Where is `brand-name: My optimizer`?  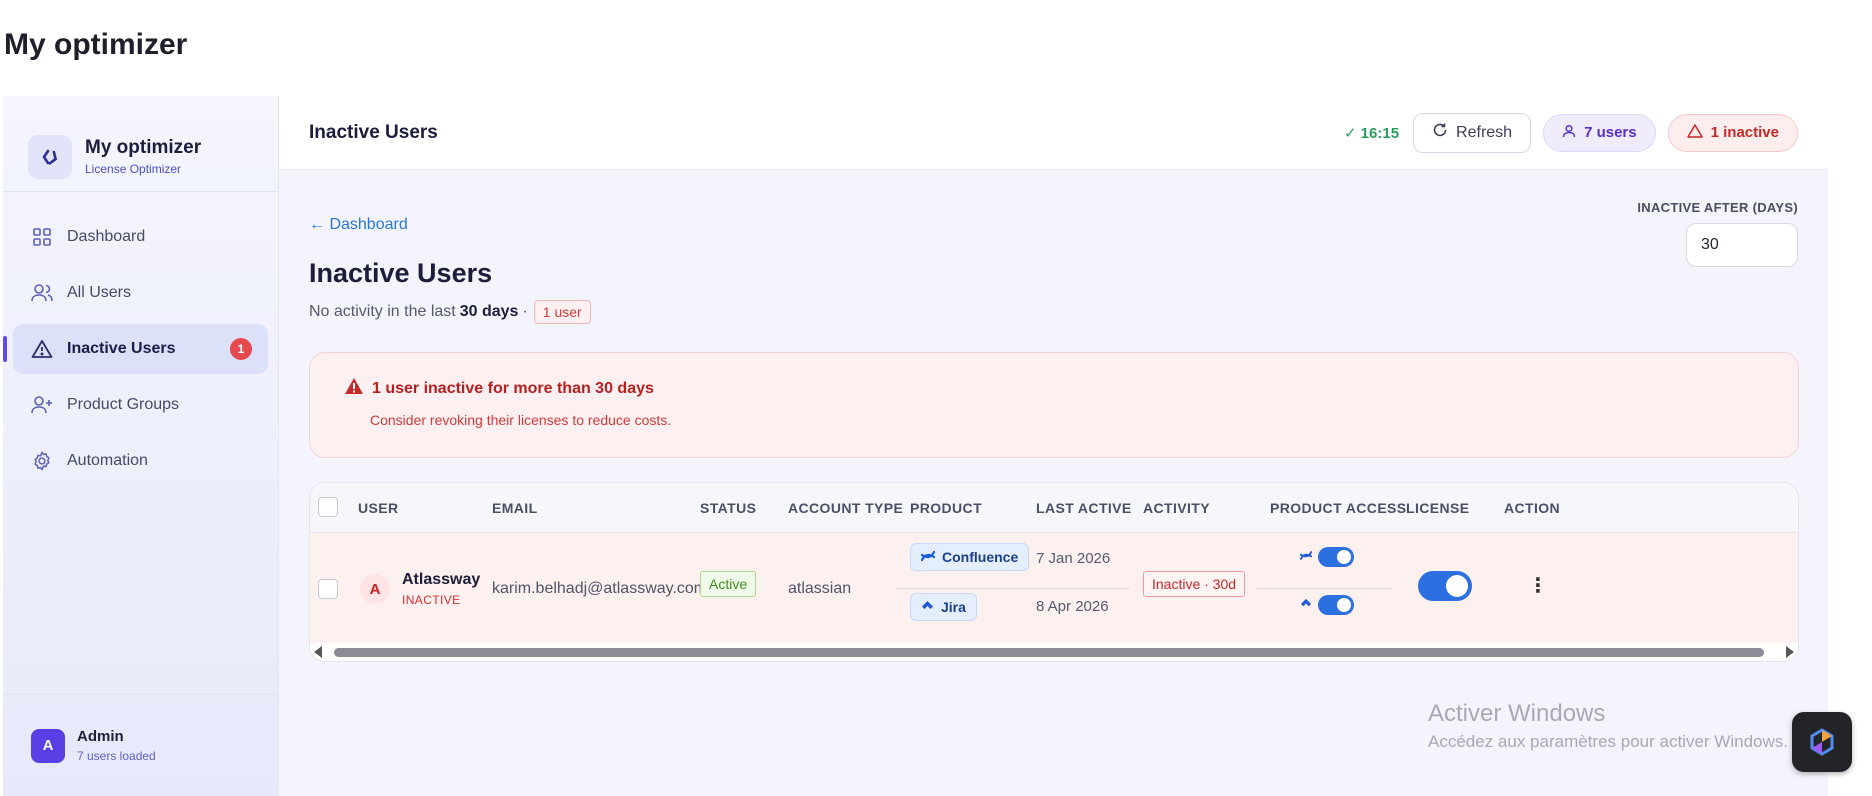
brand-name: My optimizer is located at coordinates (143, 147).